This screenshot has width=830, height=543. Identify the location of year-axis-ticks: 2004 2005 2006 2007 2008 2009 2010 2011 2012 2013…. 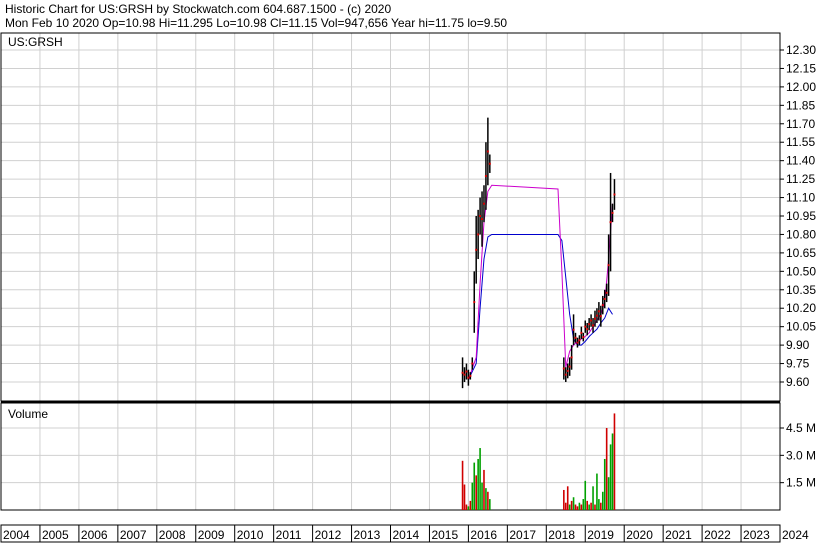
(404, 533).